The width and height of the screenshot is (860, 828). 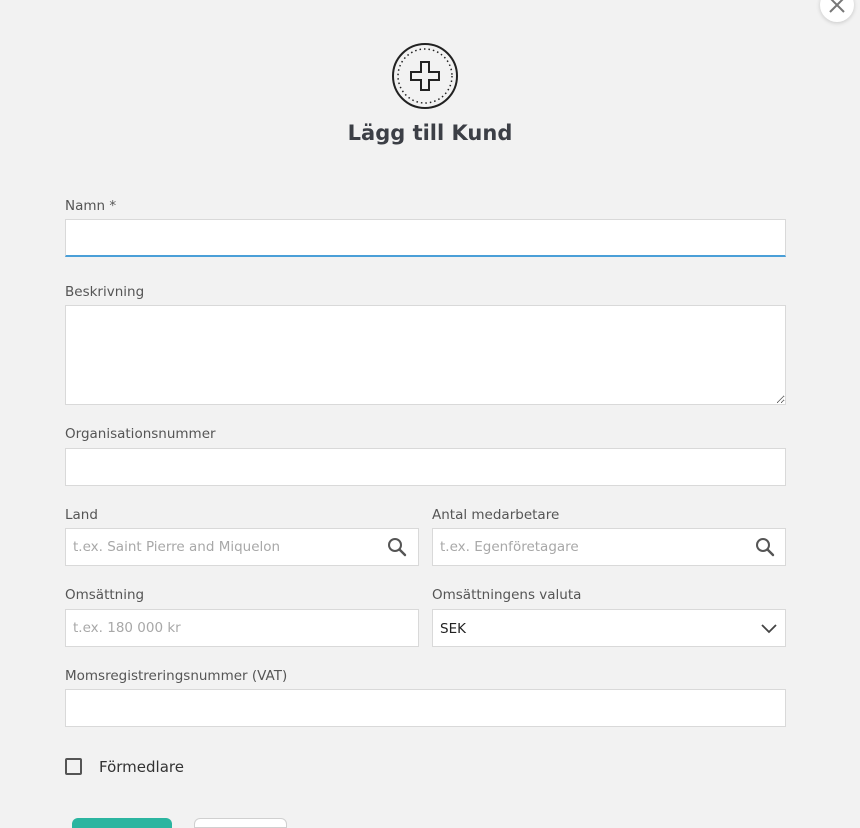 What do you see at coordinates (453, 629) in the screenshot?
I see `currency-value: SEK` at bounding box center [453, 629].